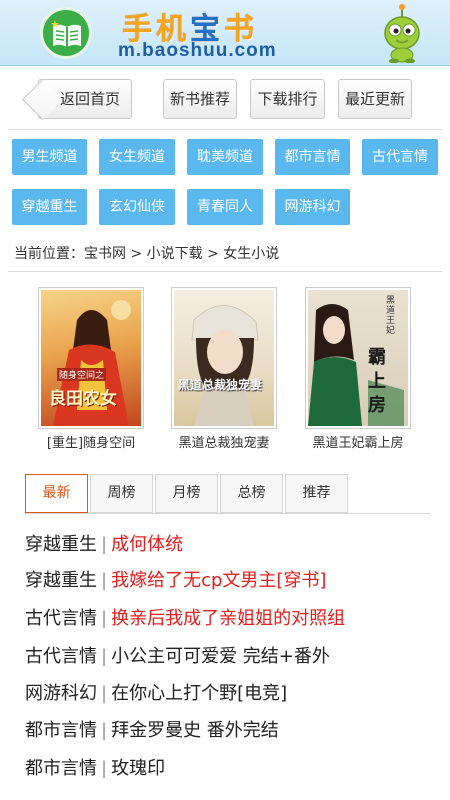  I want to click on new-books-button: 新书推荐, so click(200, 99).